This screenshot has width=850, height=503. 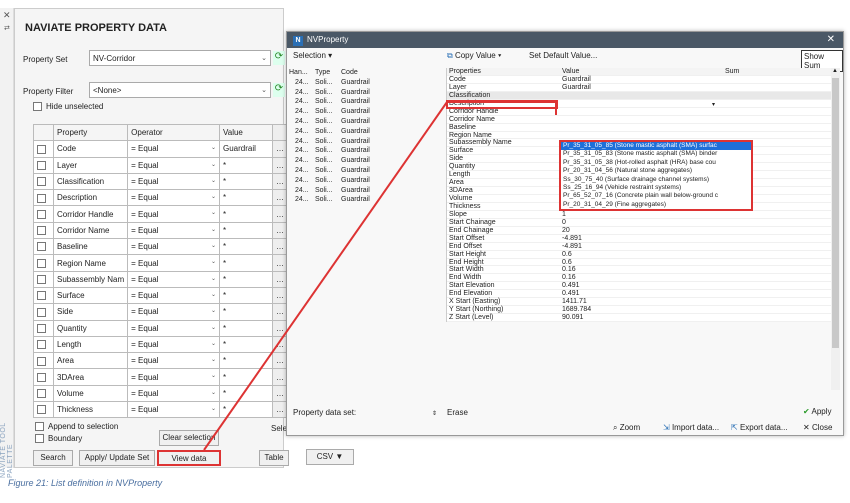 What do you see at coordinates (639, 128) in the screenshot?
I see `property-grid-row: Baseline` at bounding box center [639, 128].